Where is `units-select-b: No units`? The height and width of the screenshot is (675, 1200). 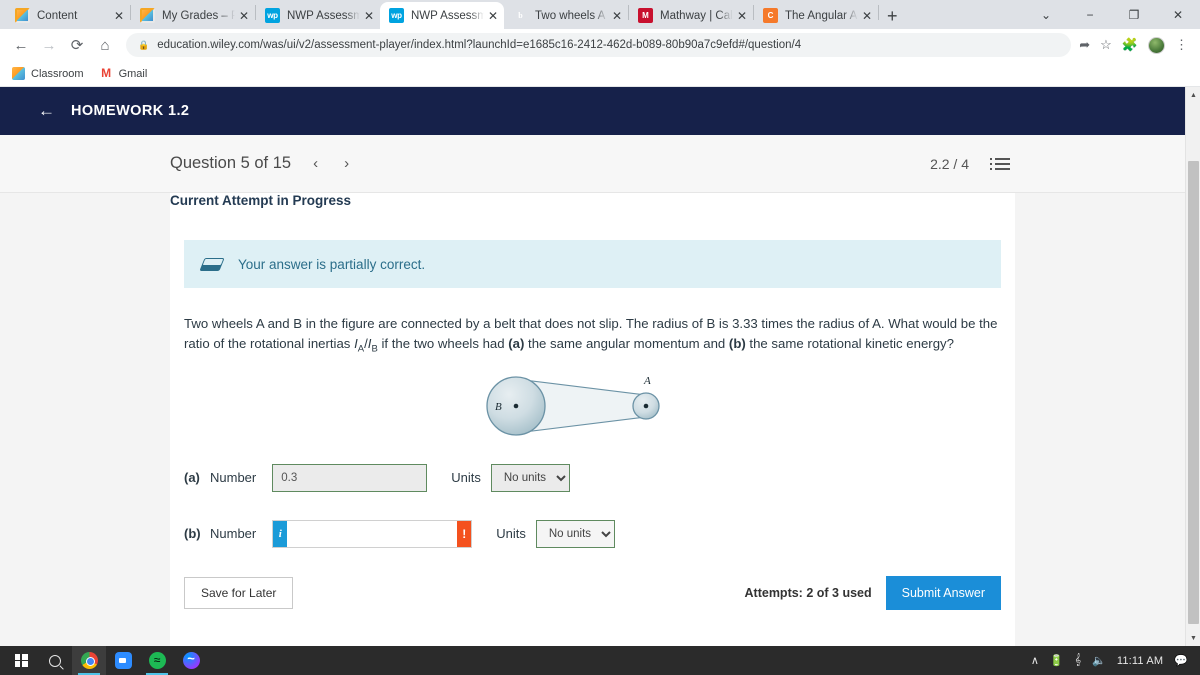 units-select-b: No units is located at coordinates (575, 533).